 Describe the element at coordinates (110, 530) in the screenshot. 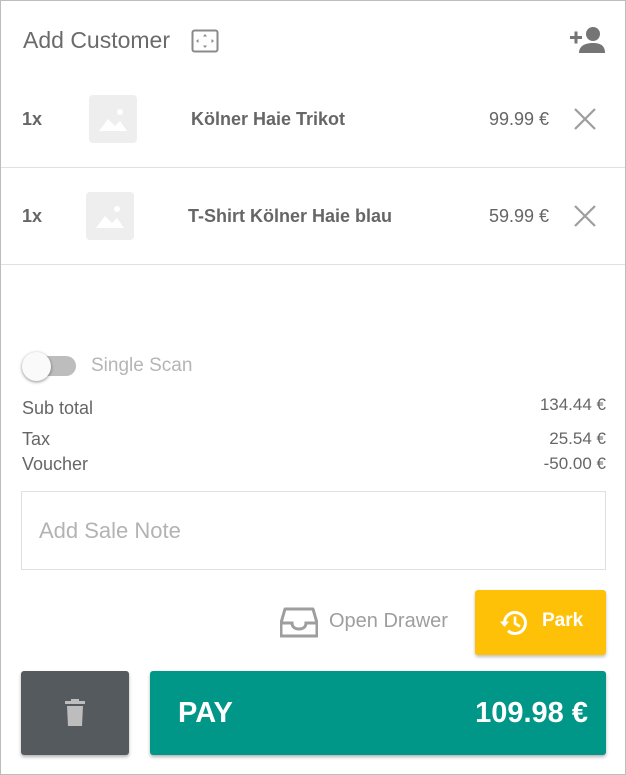

I see `sale-note-placeholder: Add Sale Note` at that location.